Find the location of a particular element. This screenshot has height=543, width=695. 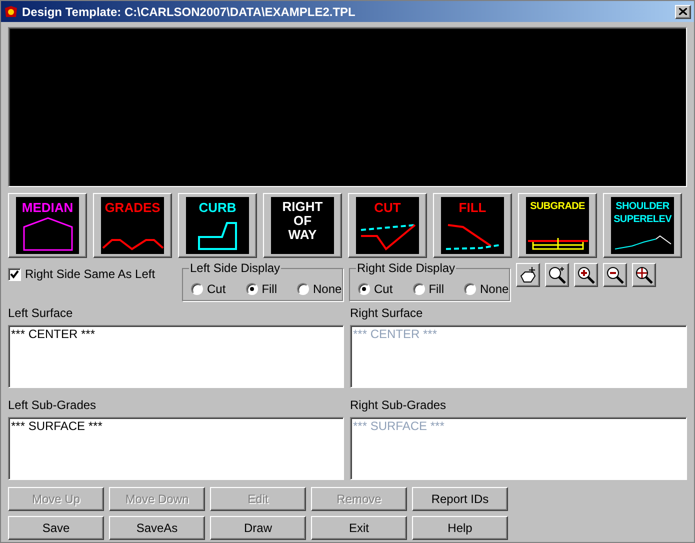

zoom-out-icon is located at coordinates (615, 275).